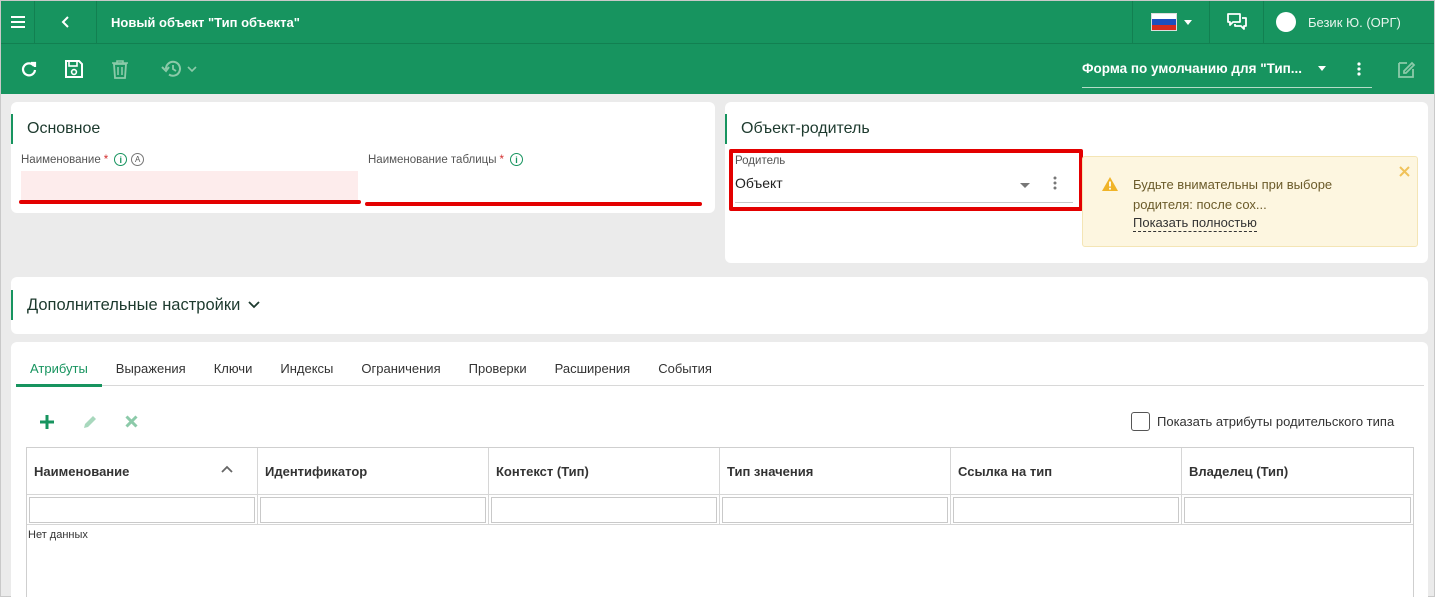  Describe the element at coordinates (593, 368) in the screenshot. I see `tab-extensions: Расширения` at that location.